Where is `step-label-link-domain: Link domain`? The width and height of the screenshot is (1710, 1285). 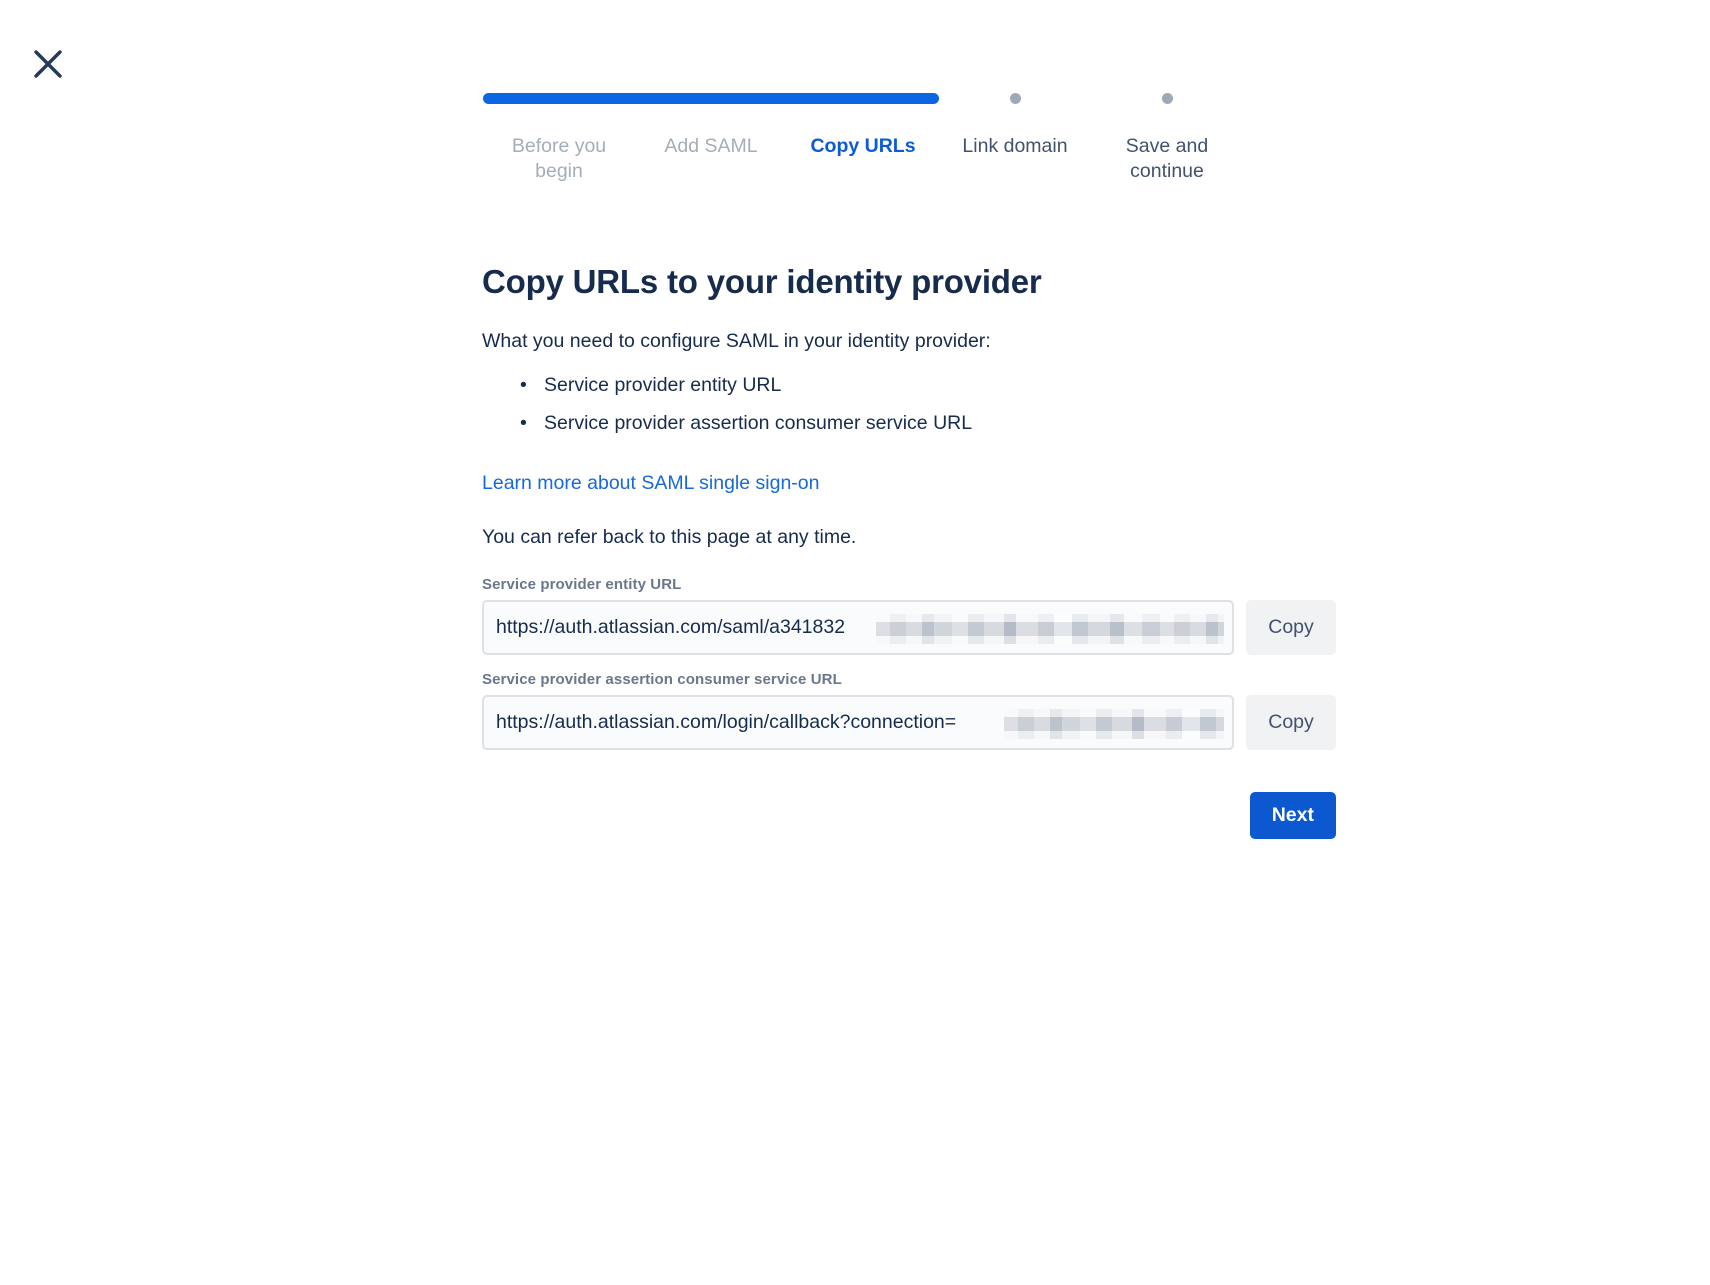
step-label-link-domain: Link domain is located at coordinates (1015, 146).